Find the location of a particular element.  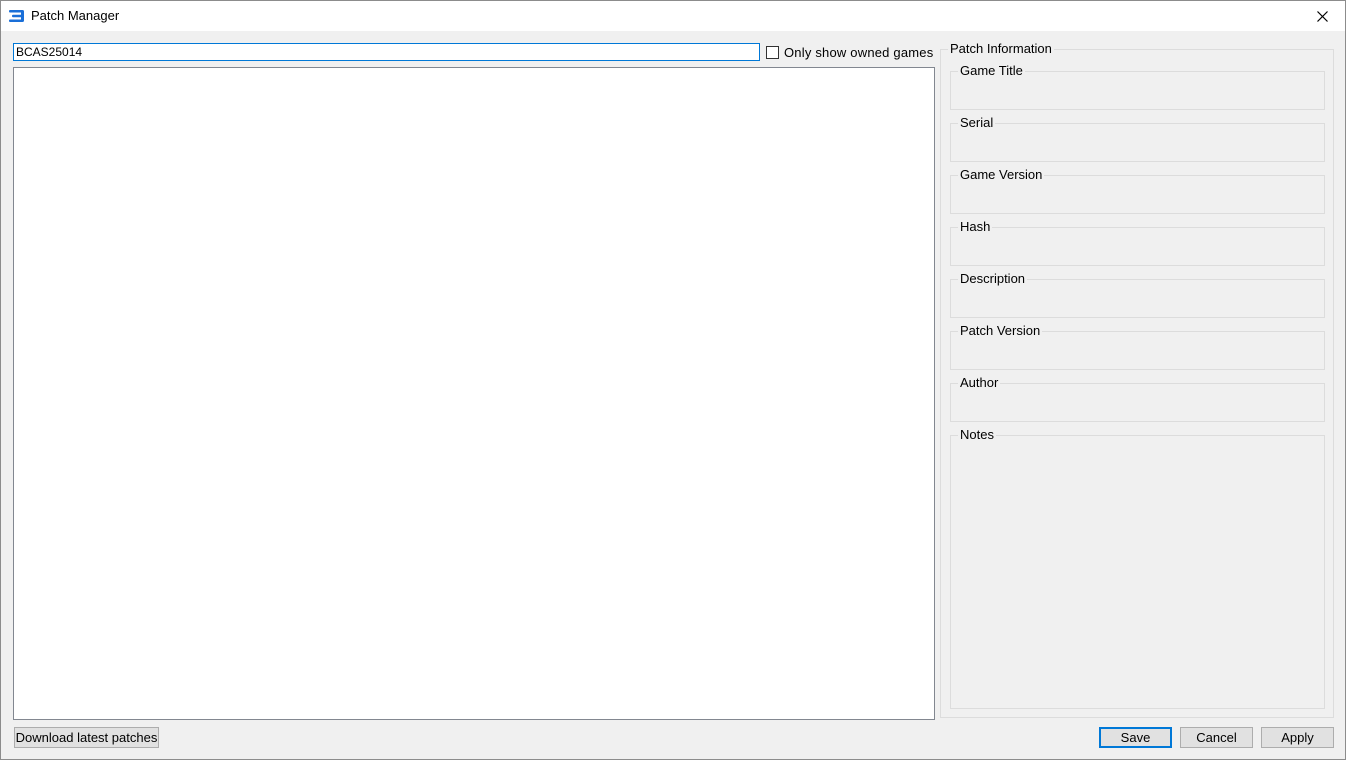

close-icon is located at coordinates (1322, 16).